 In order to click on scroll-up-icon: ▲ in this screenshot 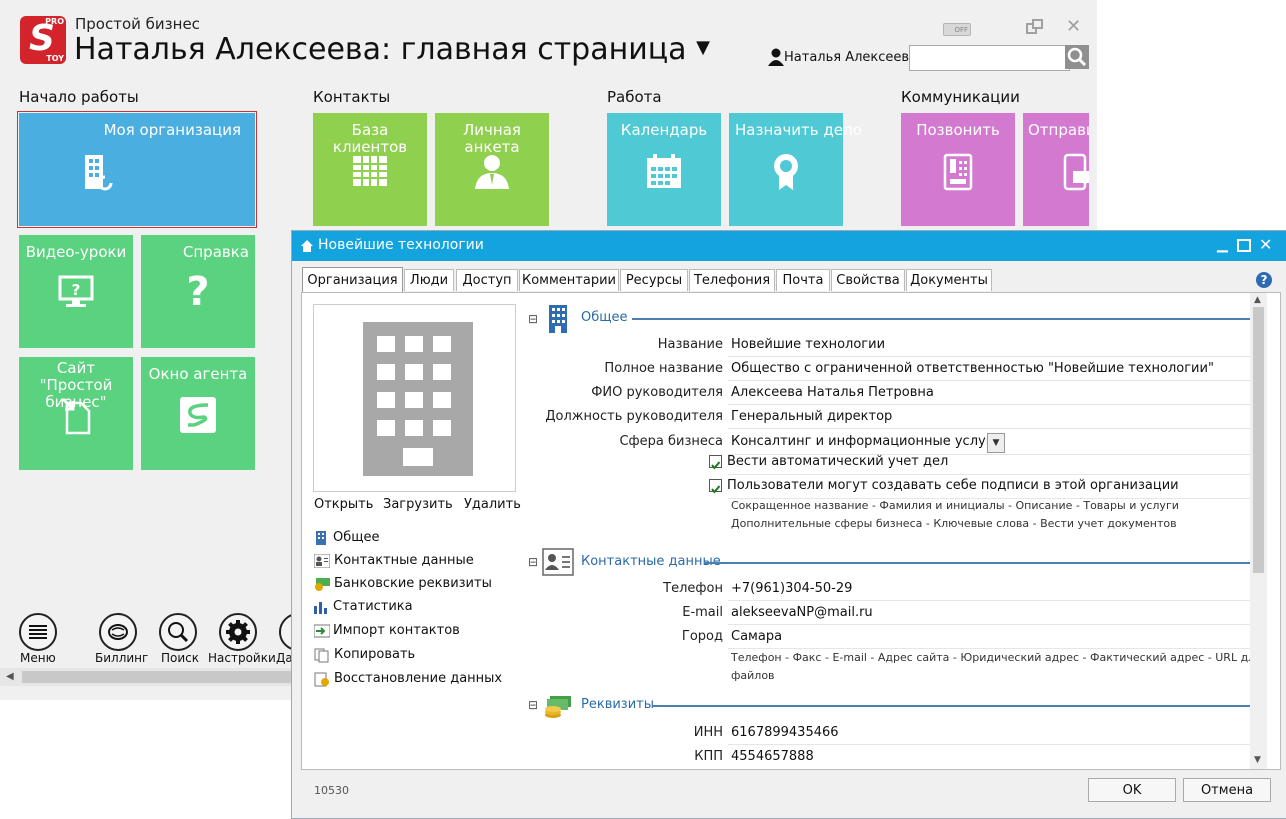, I will do `click(1257, 300)`.